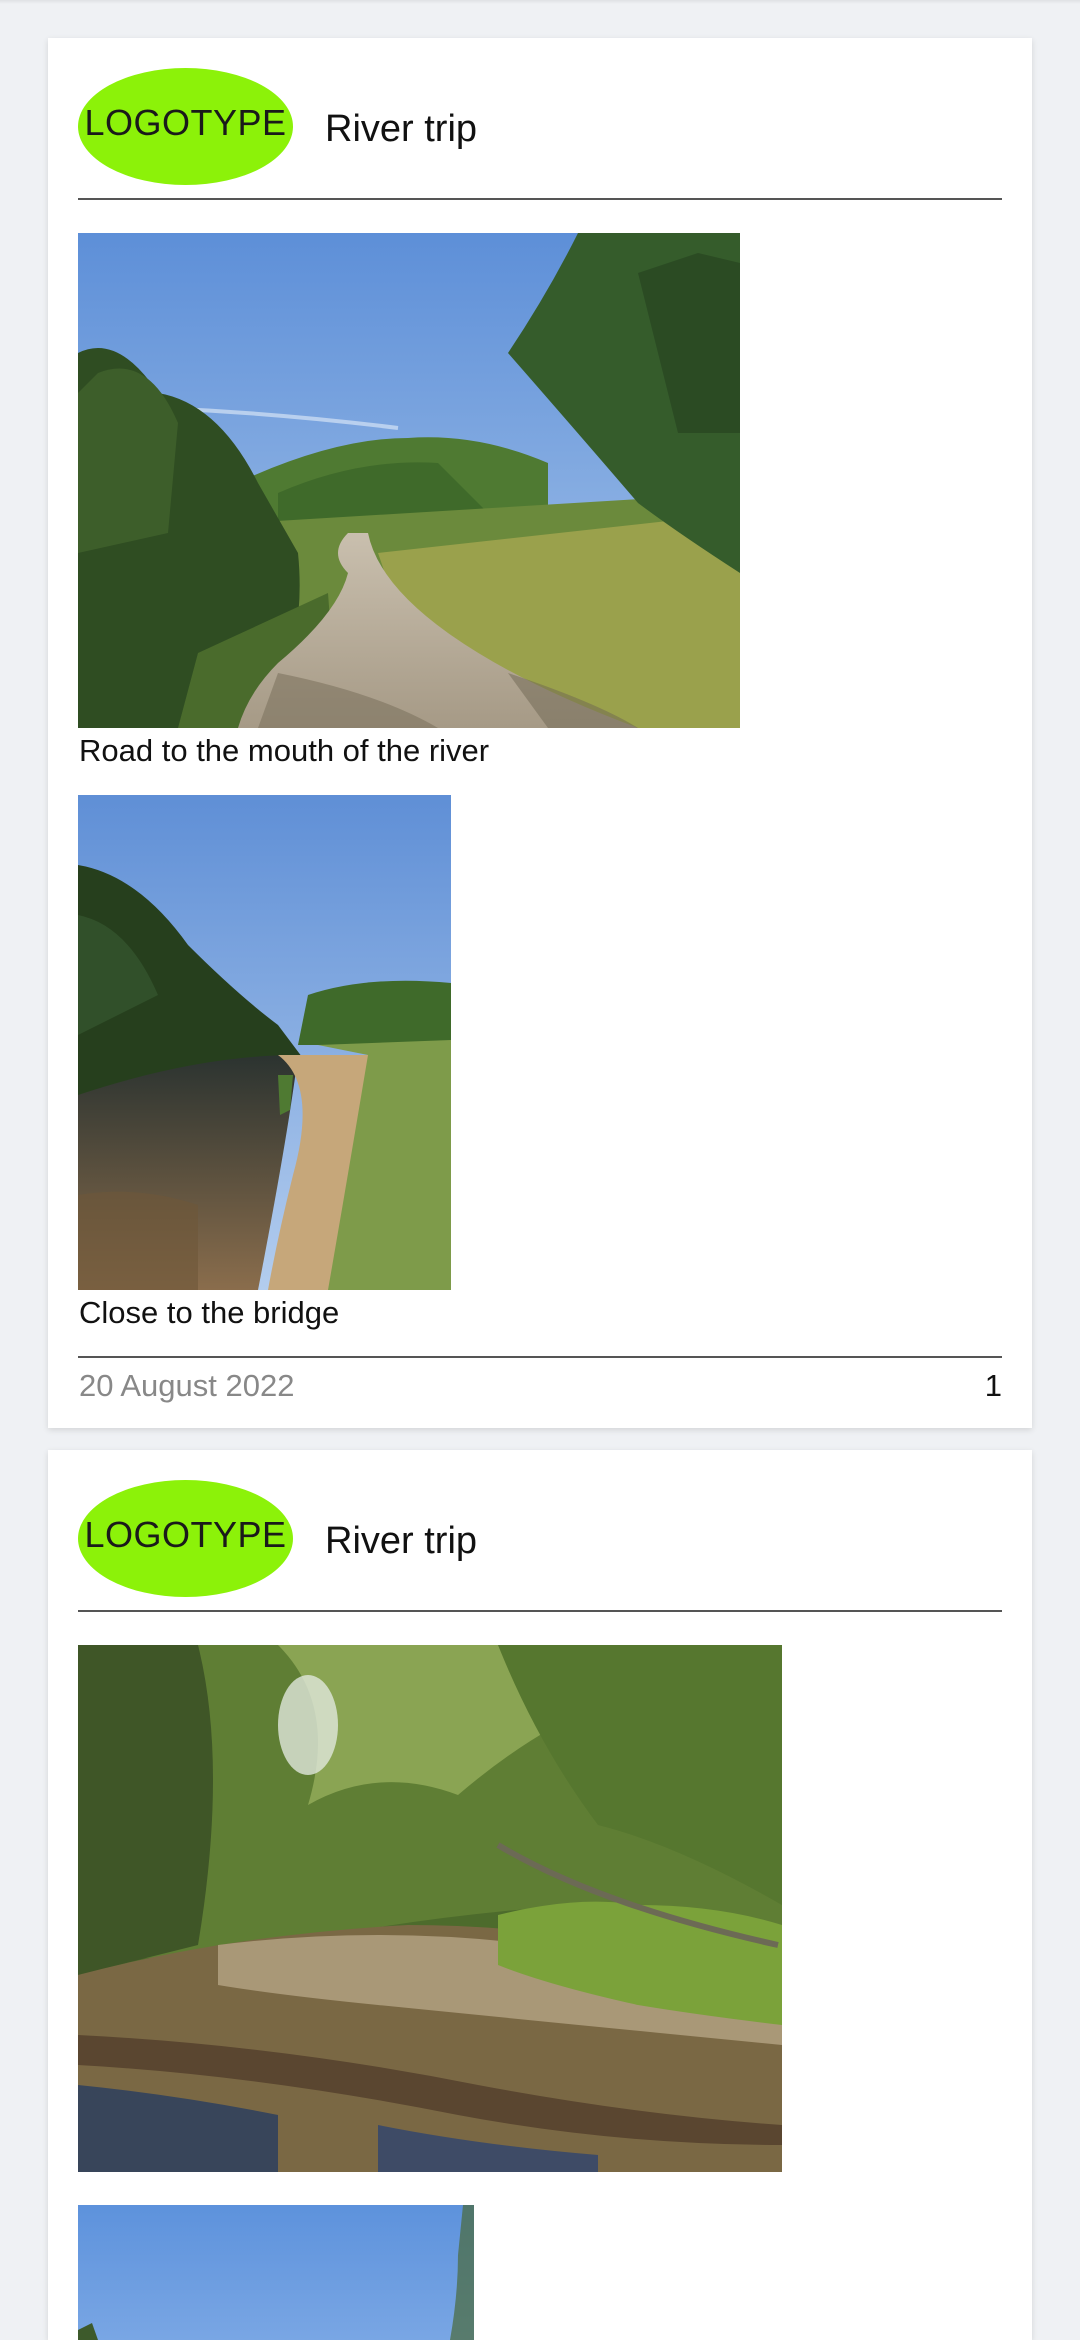 The width and height of the screenshot is (1080, 2340). What do you see at coordinates (993, 1385) in the screenshot?
I see `page-number: 1` at bounding box center [993, 1385].